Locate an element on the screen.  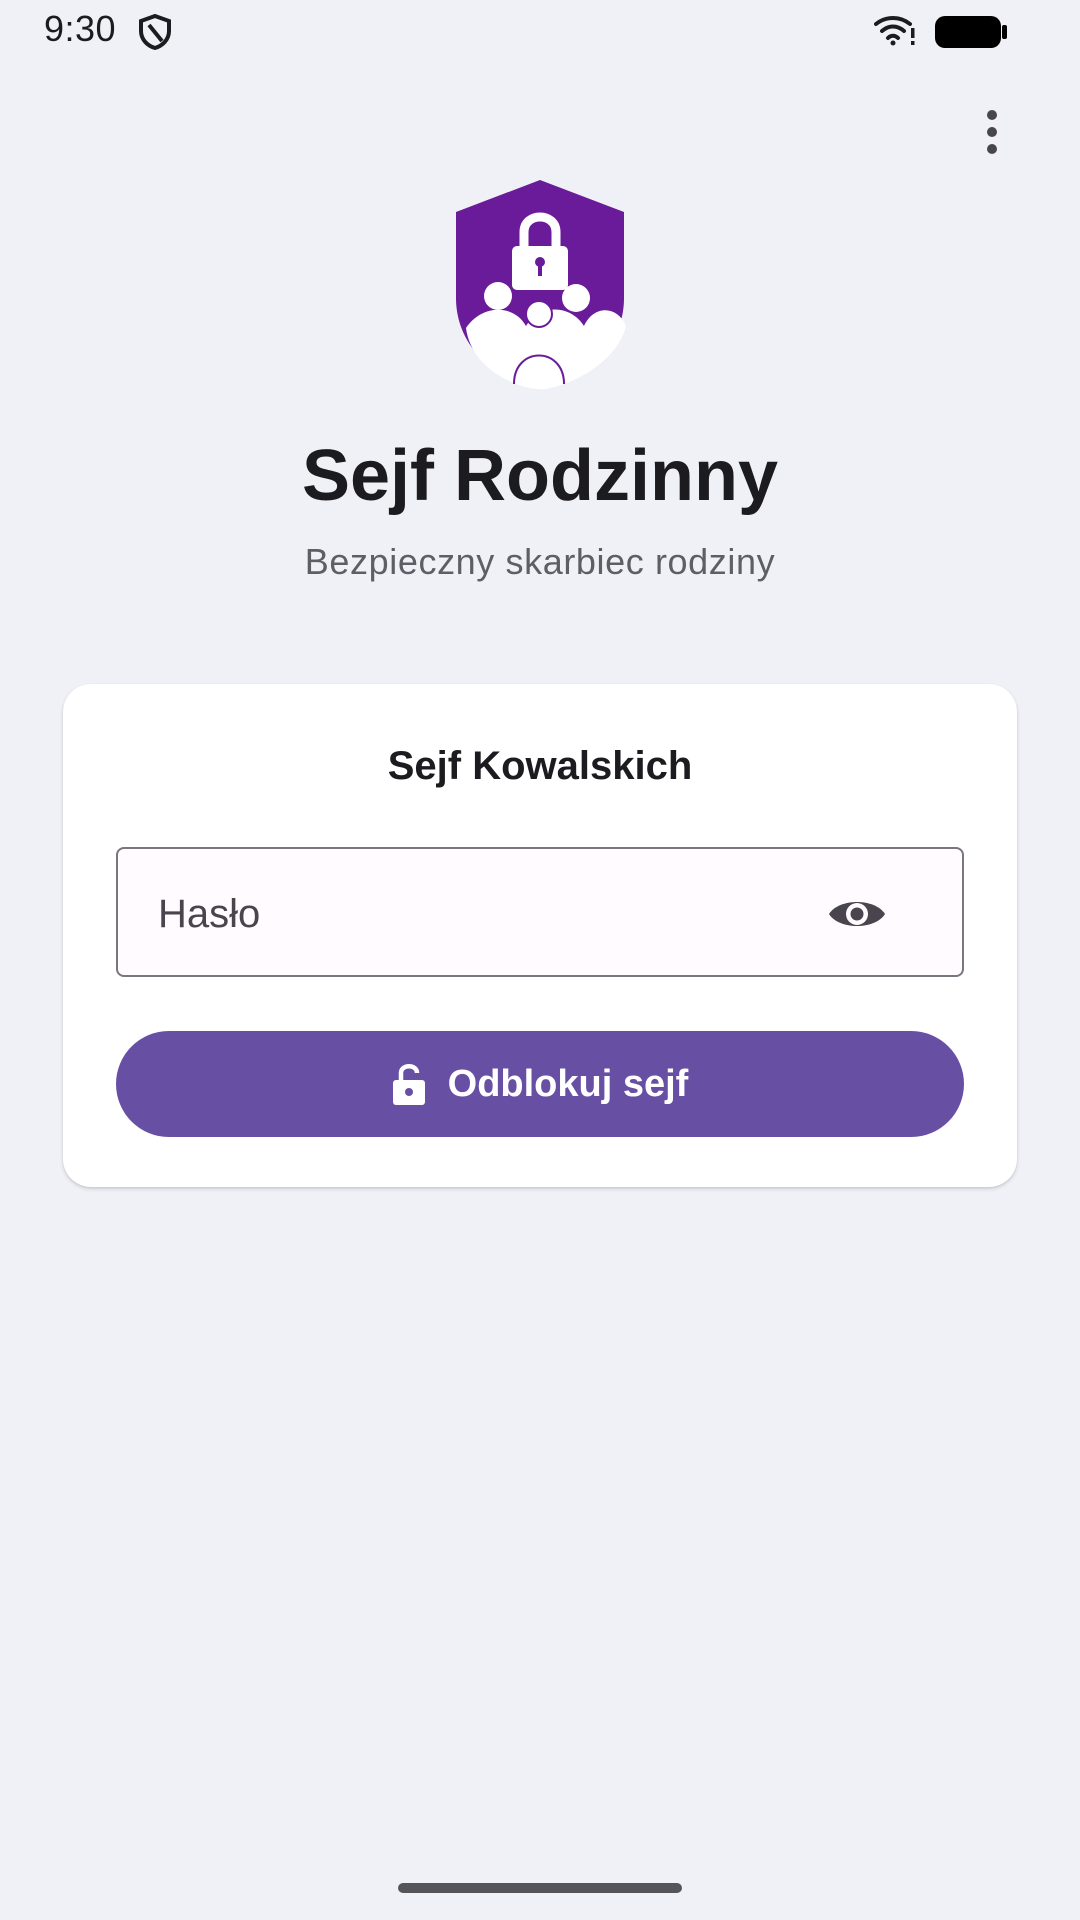
more-vert-icon is located at coordinates (992, 132).